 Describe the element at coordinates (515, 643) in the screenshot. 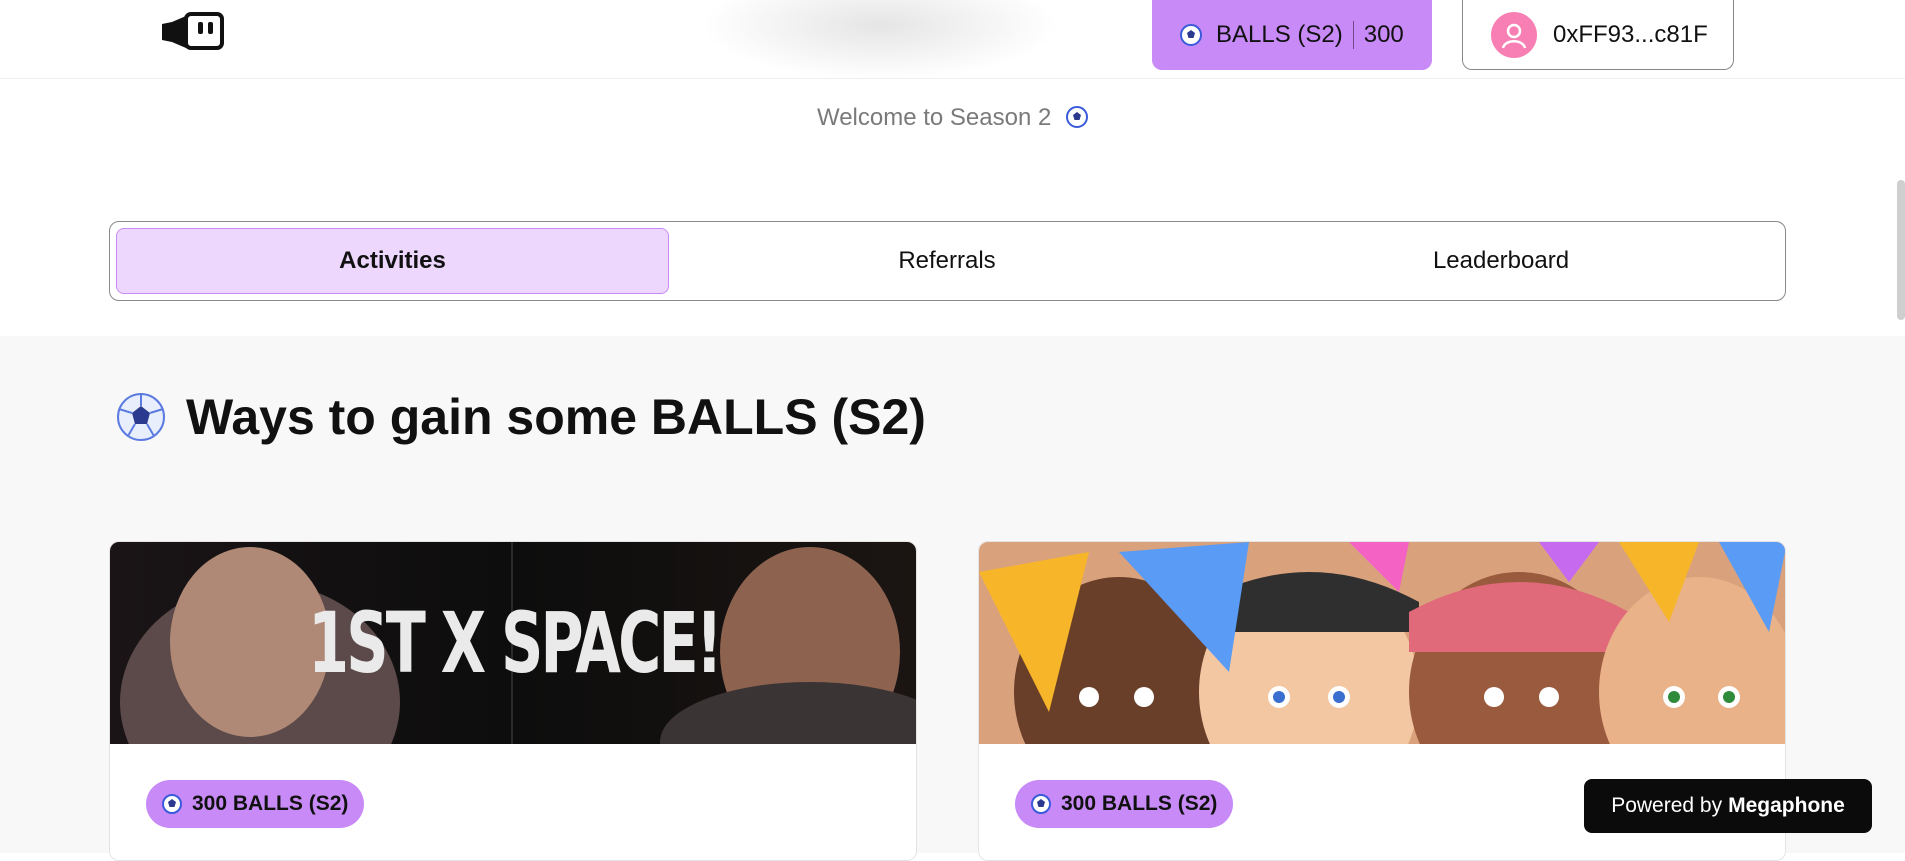

I see `card-banner-text: 1ST X SPACE!` at that location.